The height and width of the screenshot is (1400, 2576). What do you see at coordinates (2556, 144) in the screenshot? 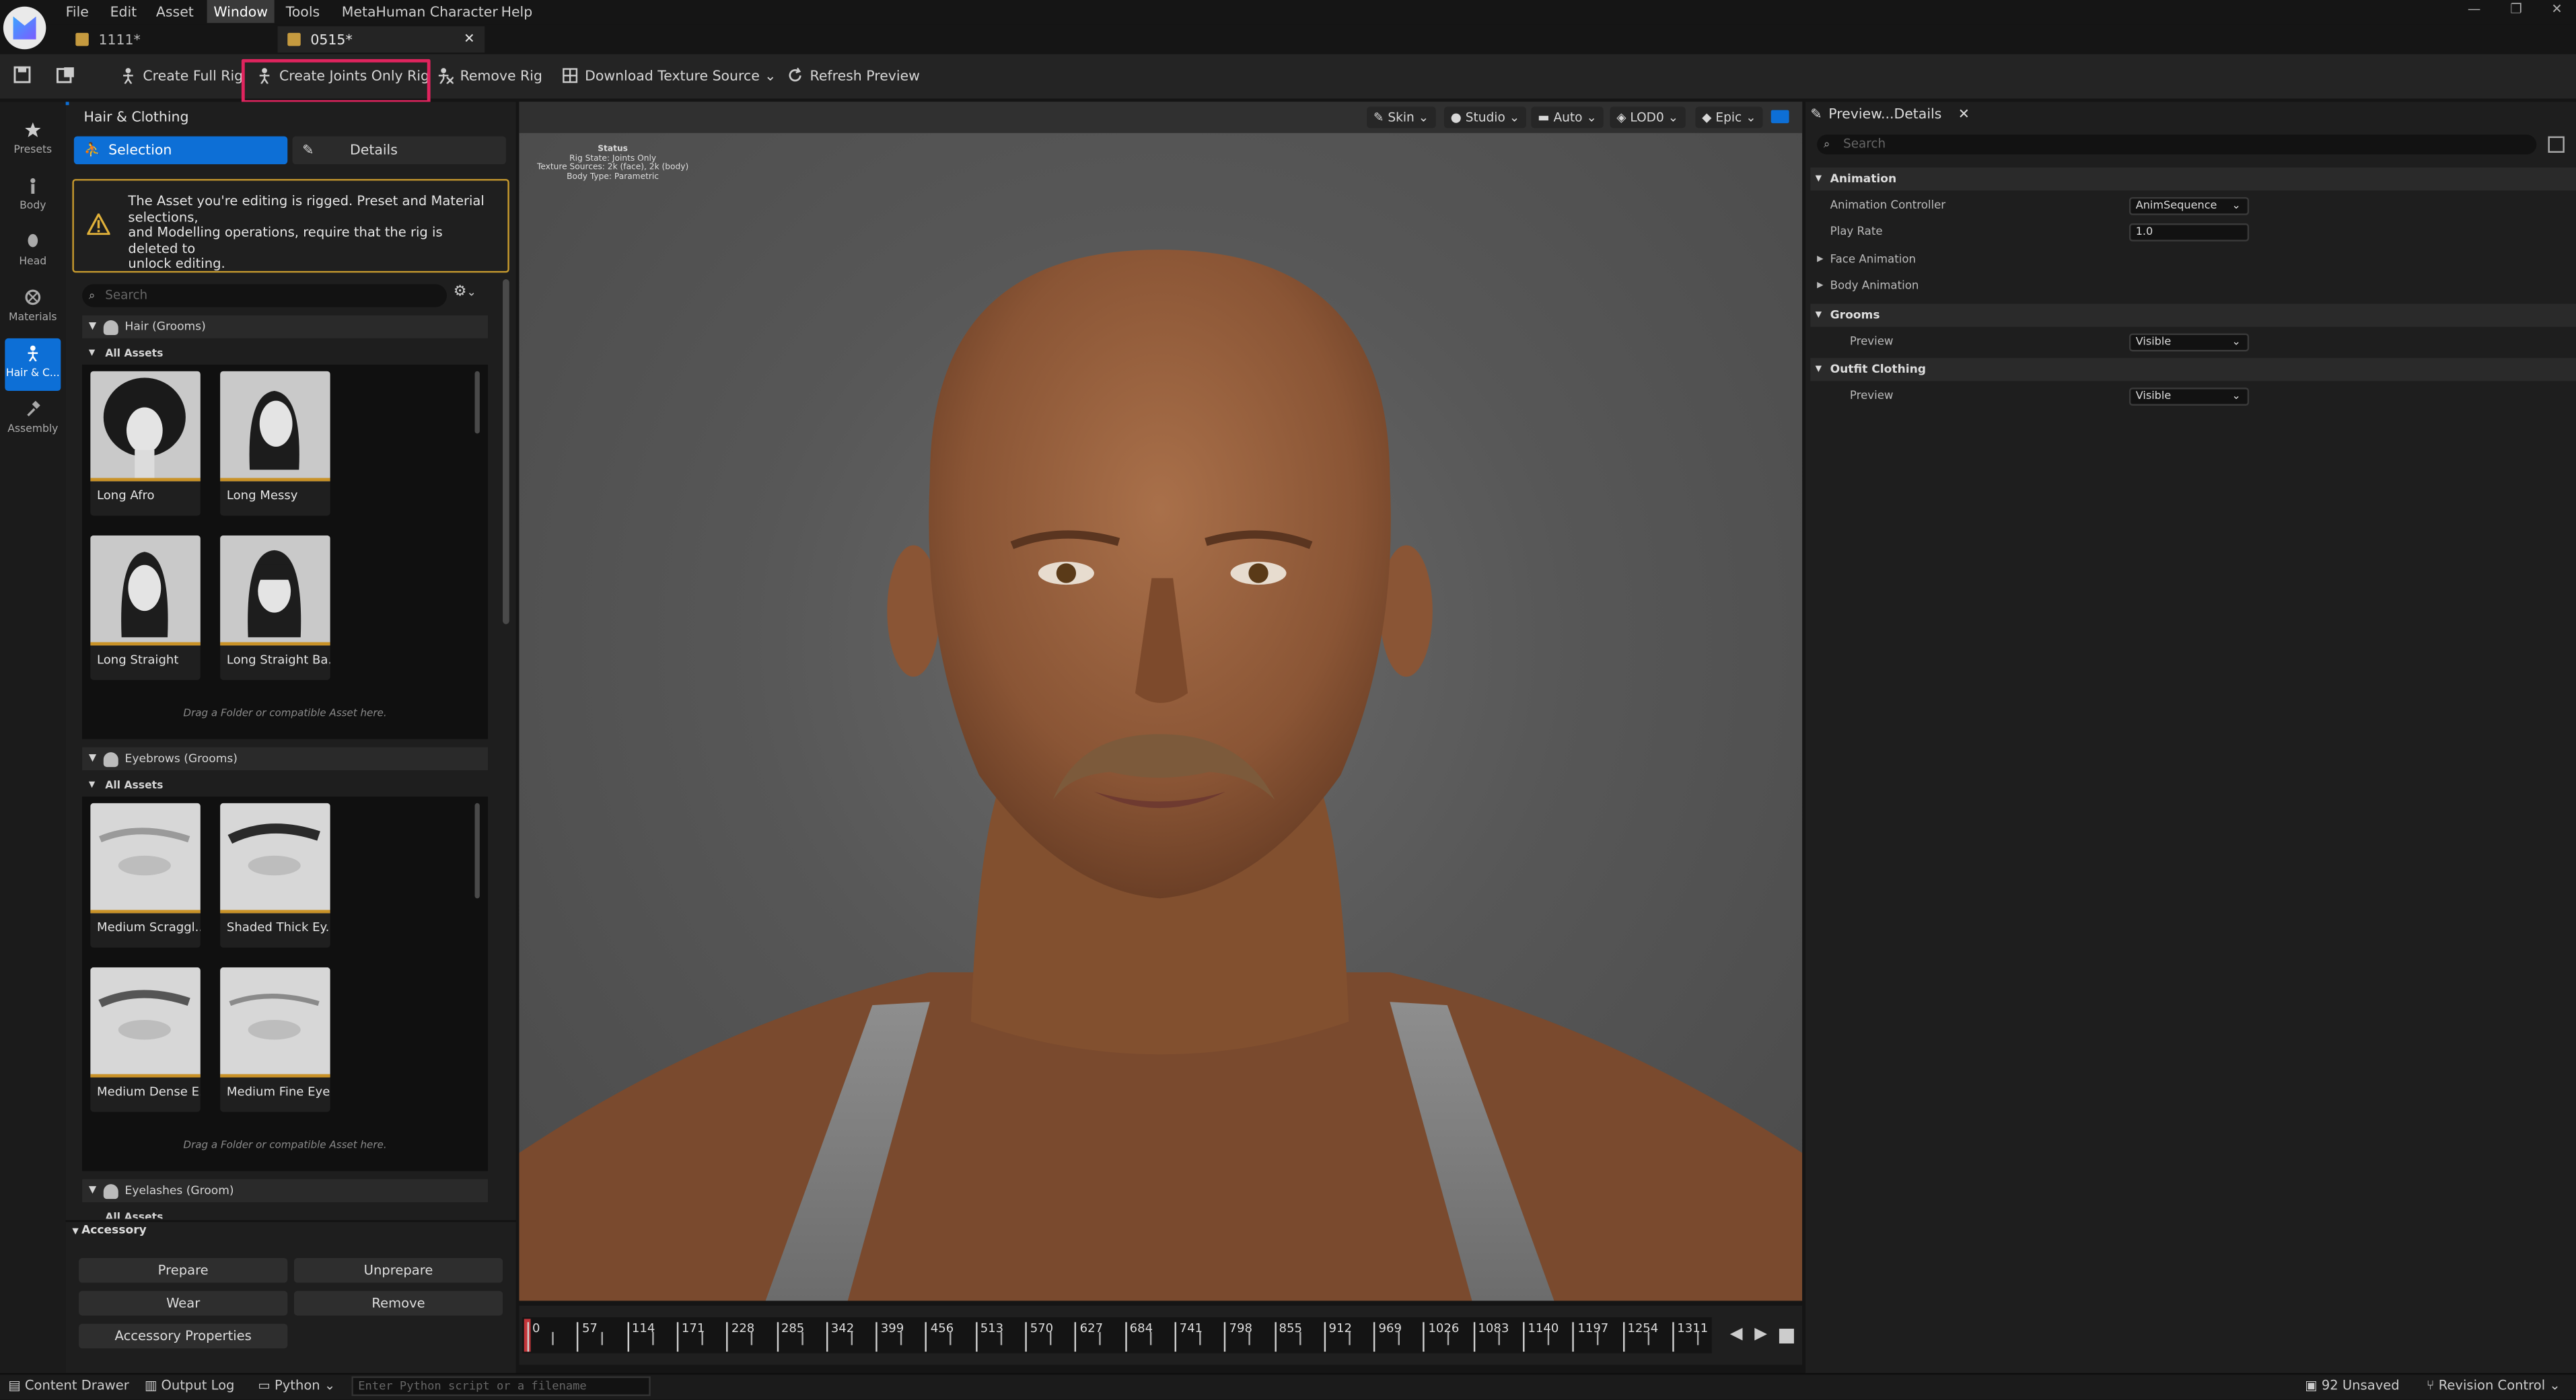
I see `grid-view-icon` at bounding box center [2556, 144].